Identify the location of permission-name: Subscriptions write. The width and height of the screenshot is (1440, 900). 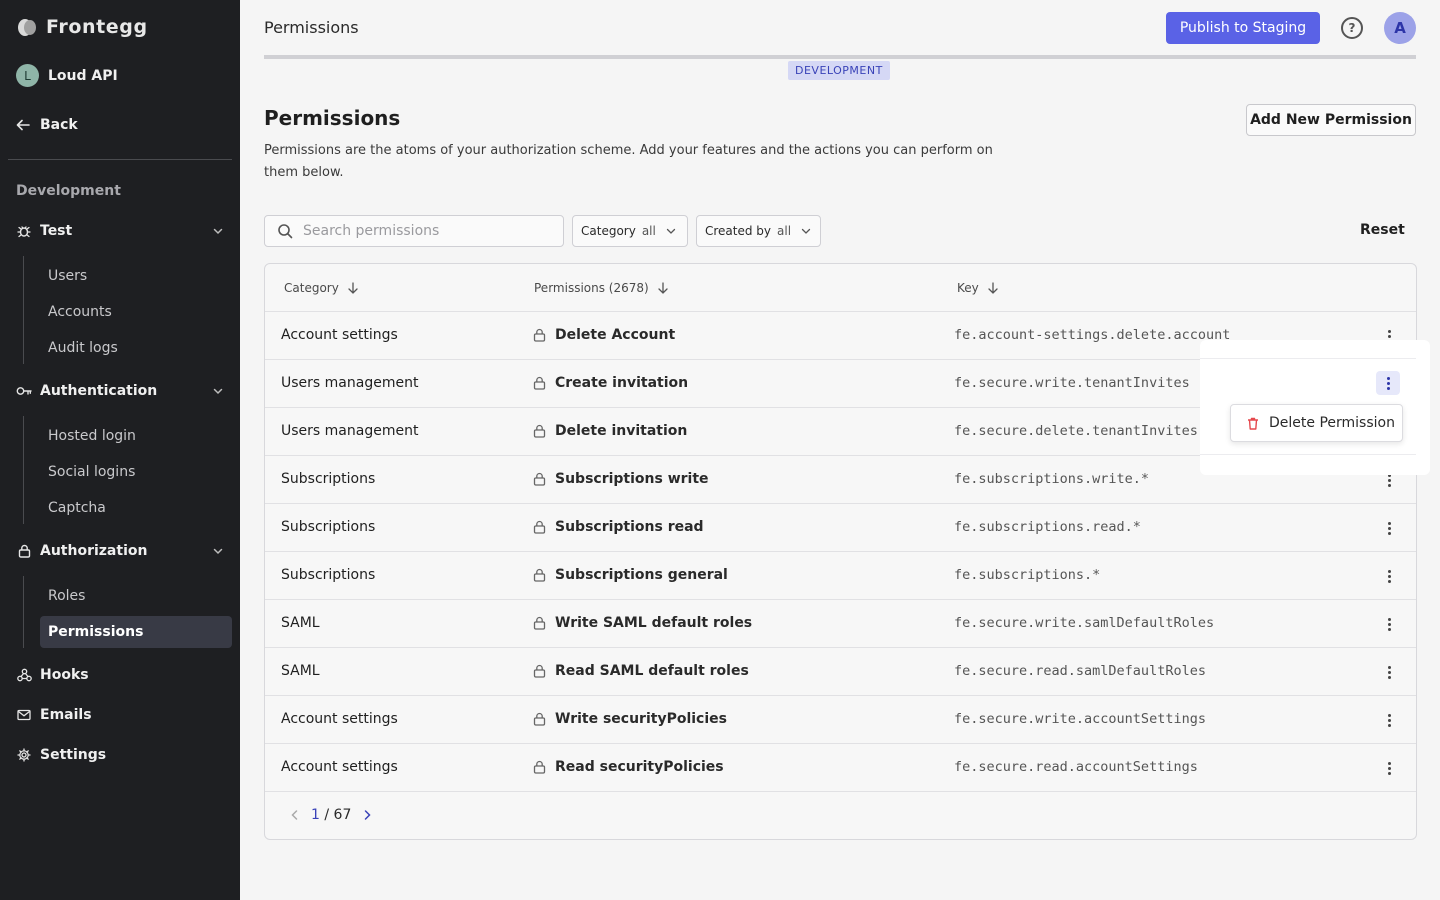
(632, 479).